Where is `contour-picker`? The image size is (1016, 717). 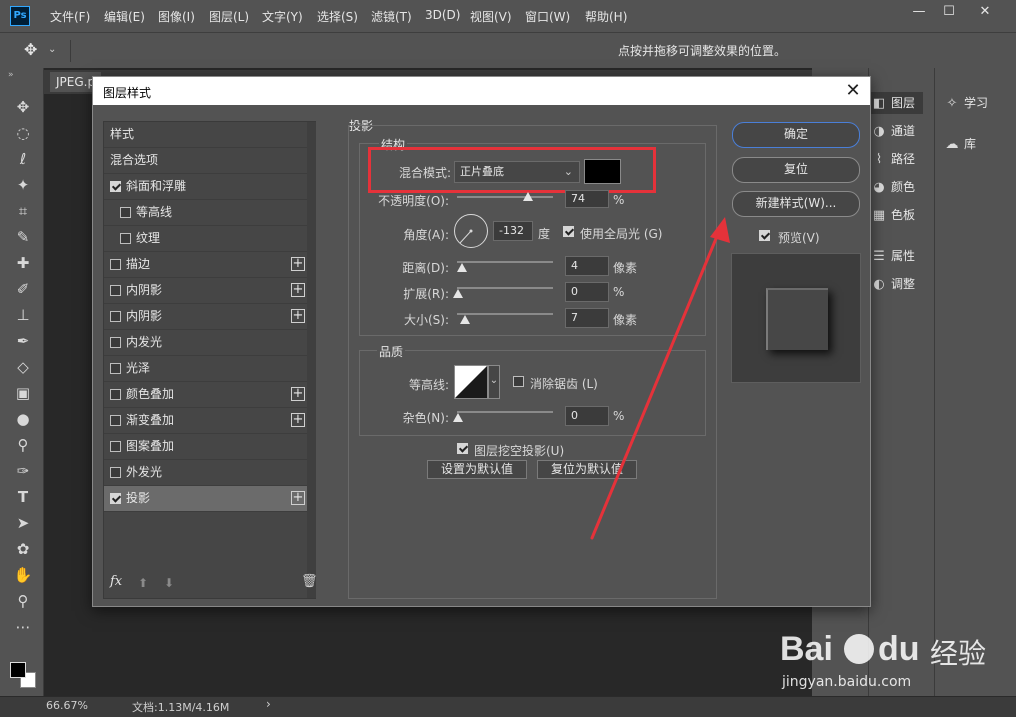
contour-picker is located at coordinates (471, 382).